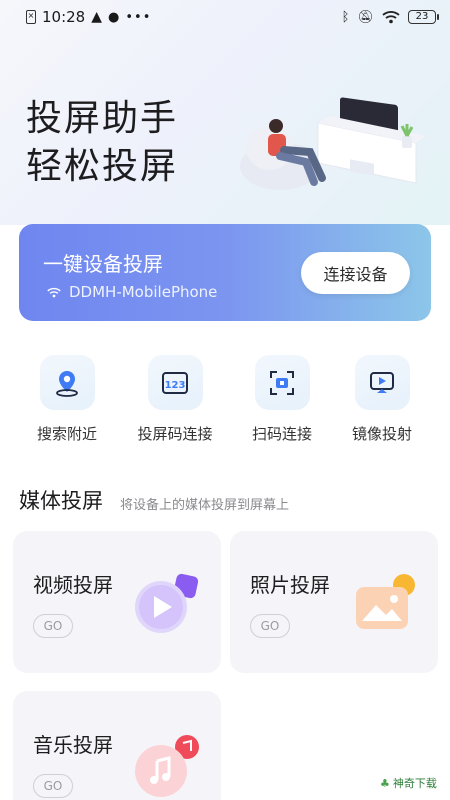 This screenshot has width=450, height=800. Describe the element at coordinates (205, 505) in the screenshot. I see `section-subtitle: 将设备上的媒体投屏到屏幕上` at that location.